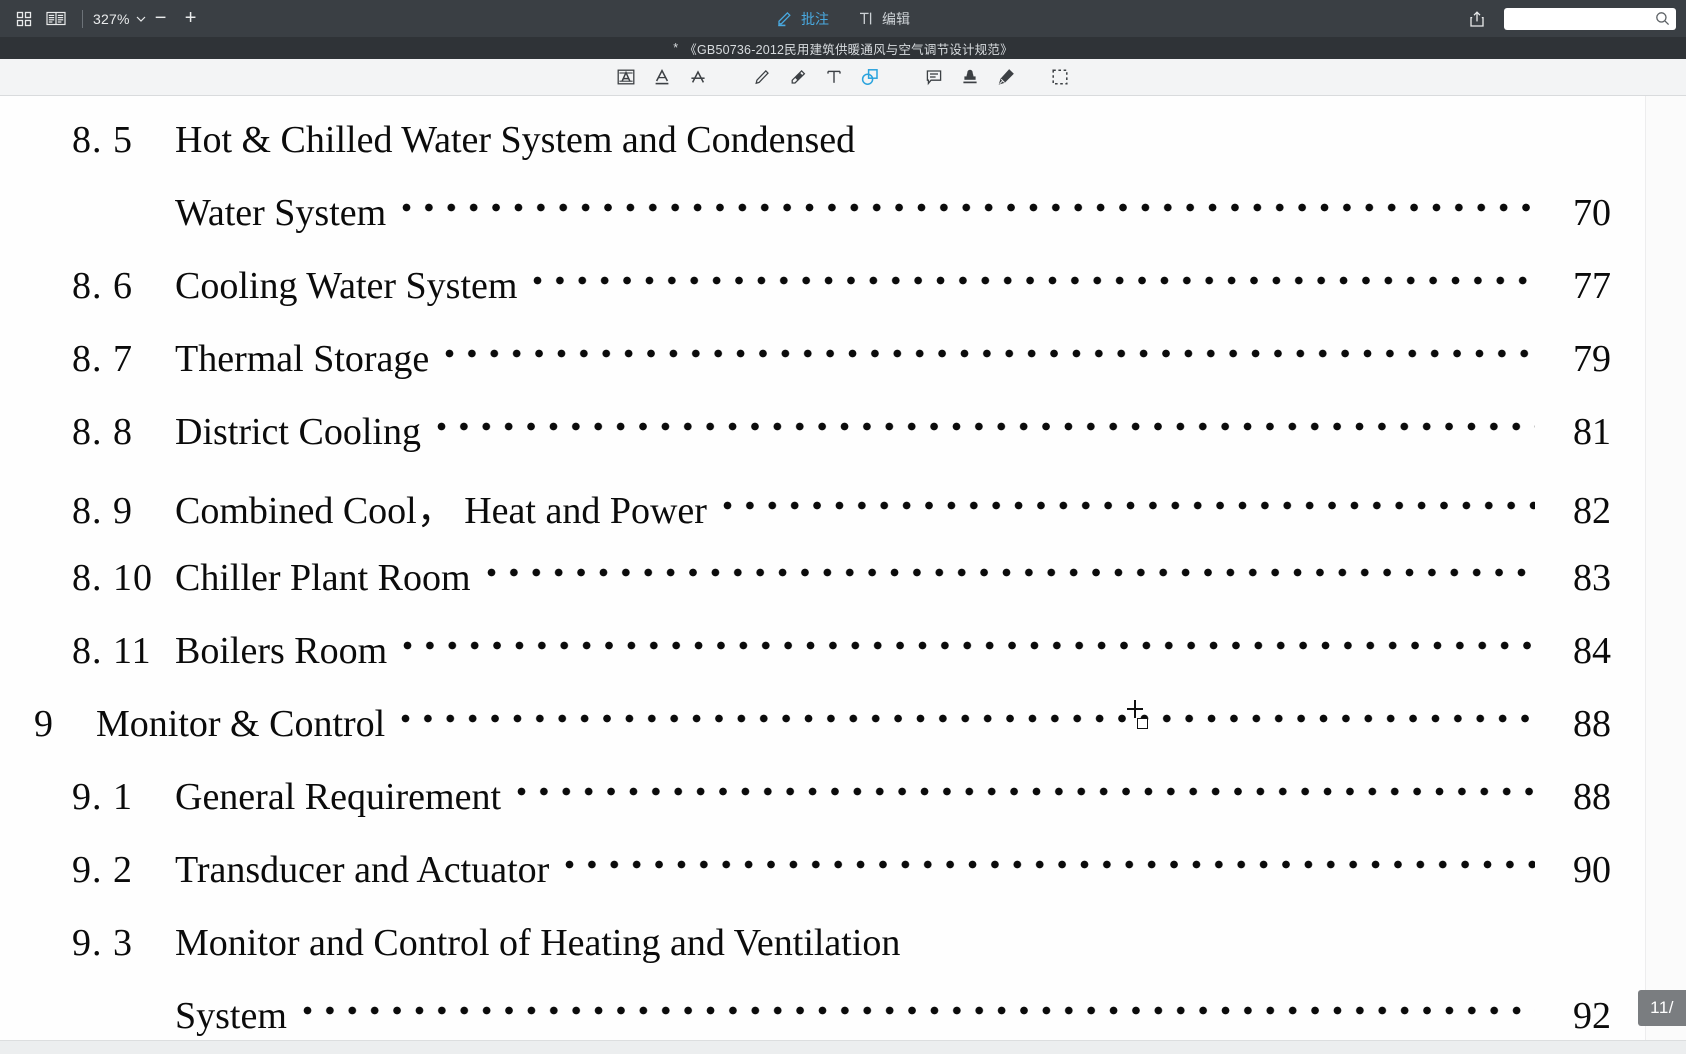 This screenshot has height=1054, width=1686. What do you see at coordinates (1592, 511) in the screenshot?
I see `toc-page-number: 82` at bounding box center [1592, 511].